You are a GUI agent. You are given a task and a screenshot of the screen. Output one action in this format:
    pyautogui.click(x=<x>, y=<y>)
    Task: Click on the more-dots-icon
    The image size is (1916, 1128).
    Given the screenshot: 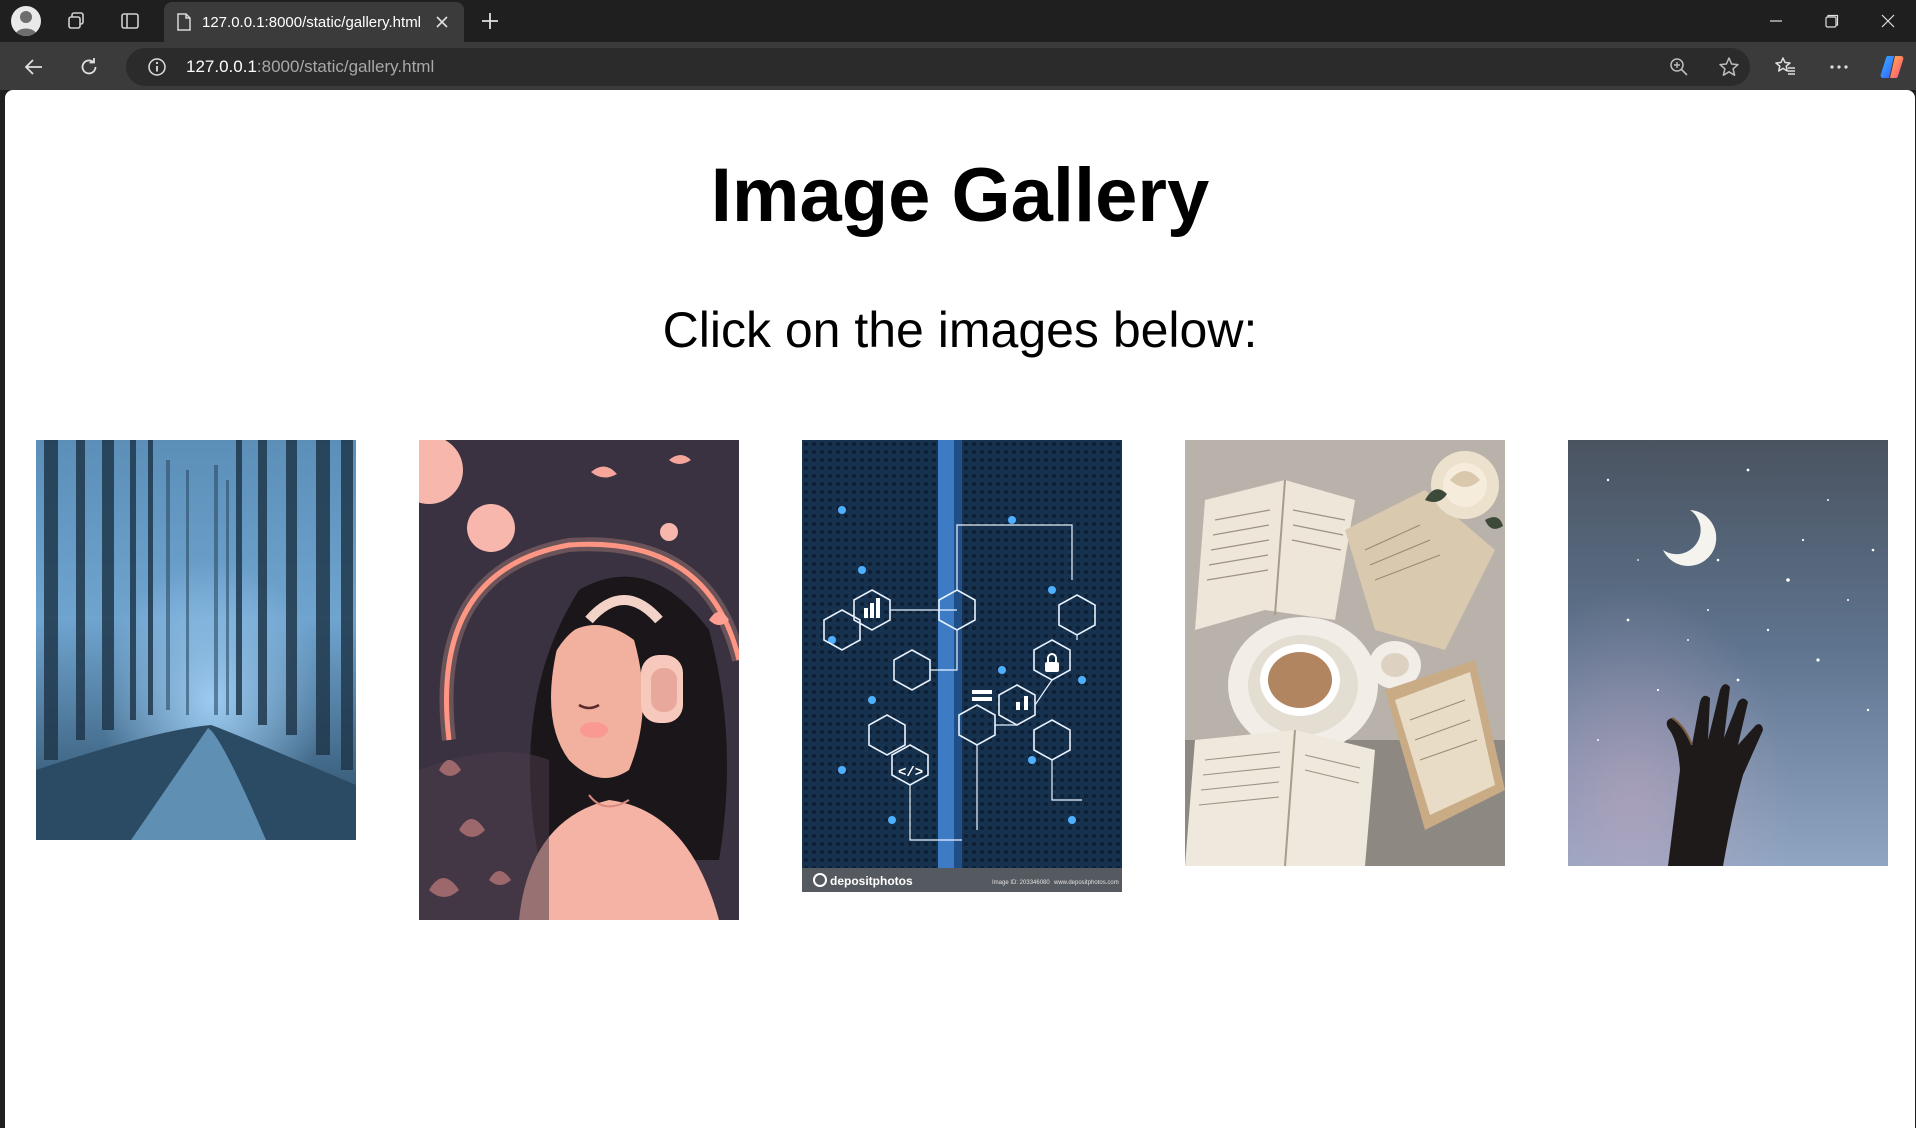 What is the action you would take?
    pyautogui.click(x=1839, y=67)
    